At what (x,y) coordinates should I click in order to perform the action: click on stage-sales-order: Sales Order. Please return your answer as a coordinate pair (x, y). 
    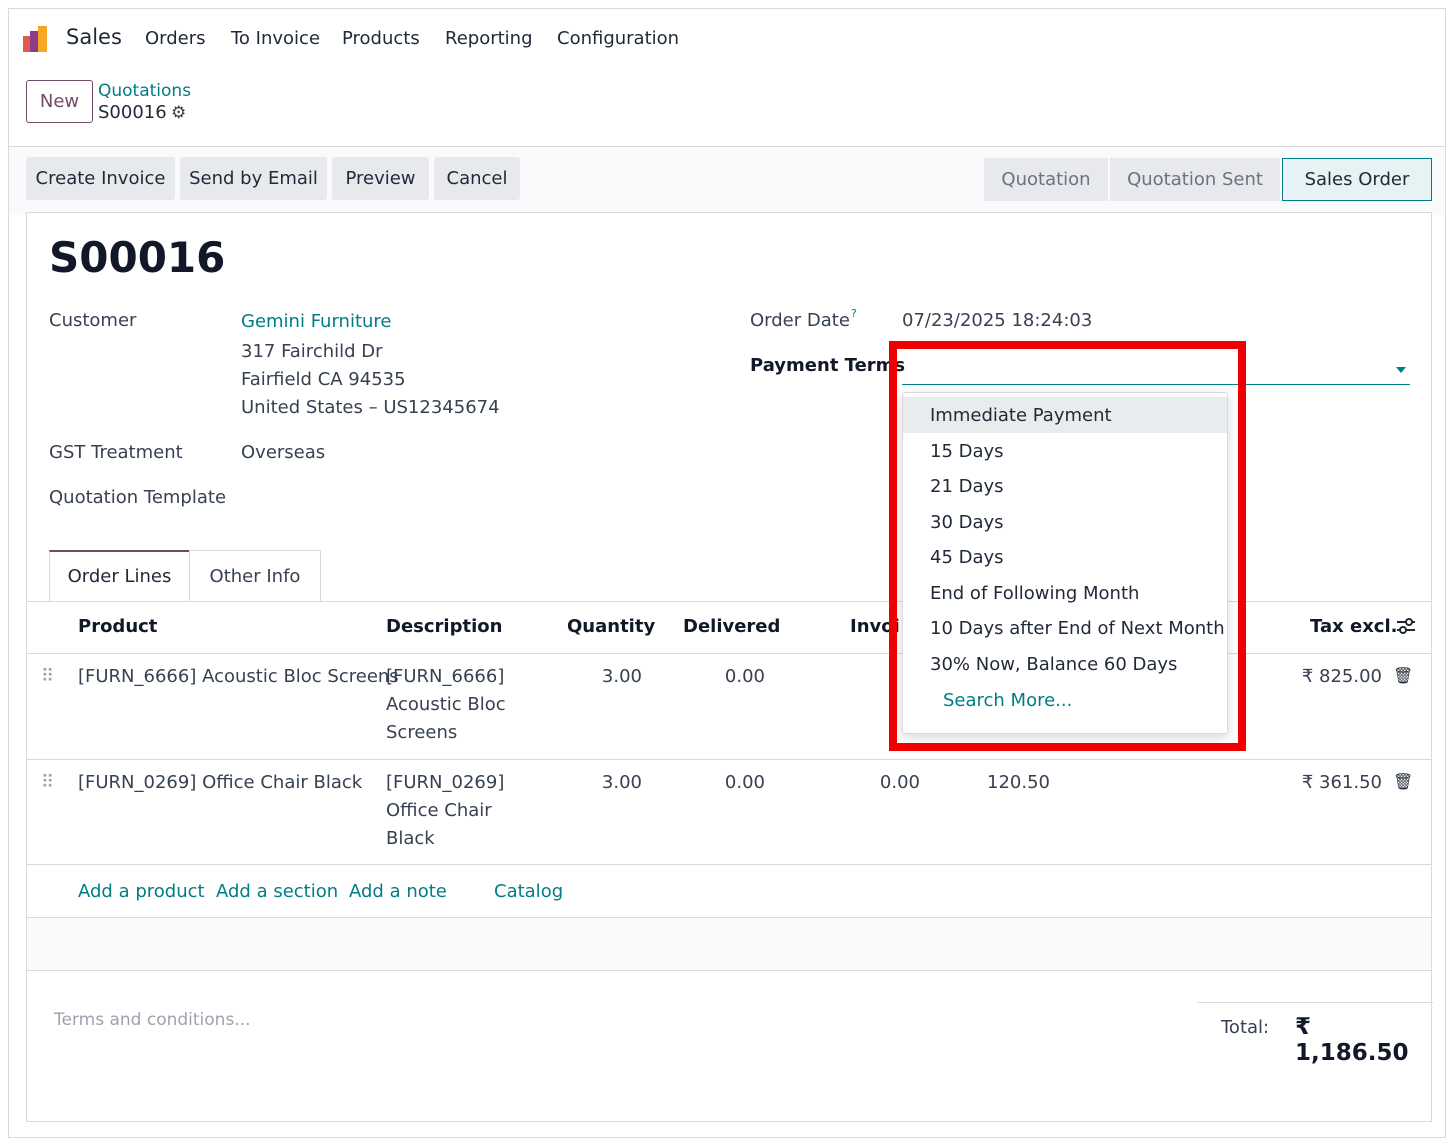
    Looking at the image, I should click on (1357, 179).